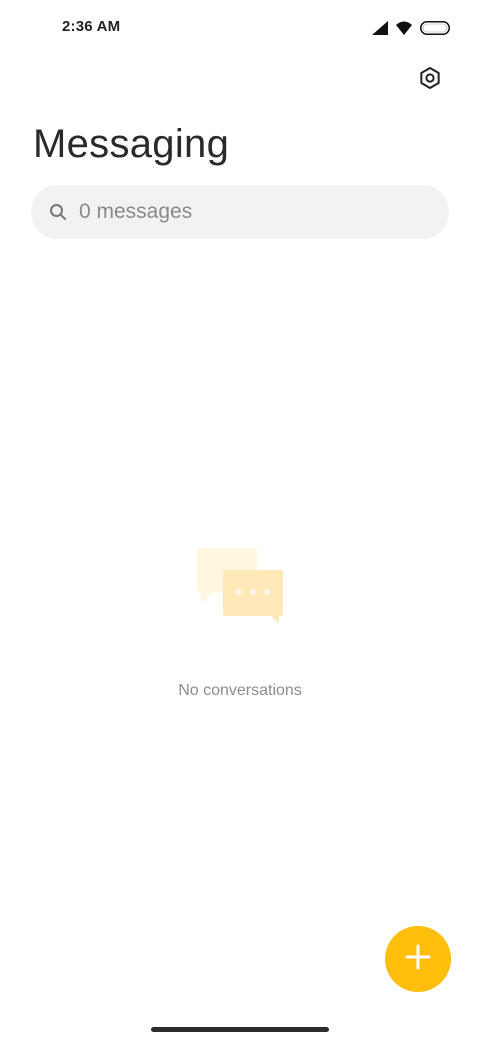  Describe the element at coordinates (91, 26) in the screenshot. I see `status-time: 2:36 AM` at that location.